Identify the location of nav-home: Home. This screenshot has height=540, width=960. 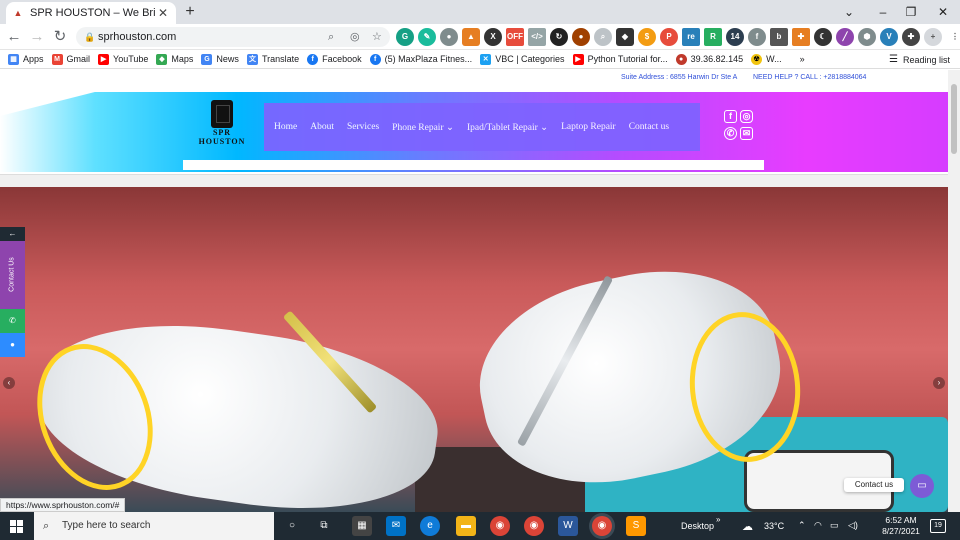
(285, 127).